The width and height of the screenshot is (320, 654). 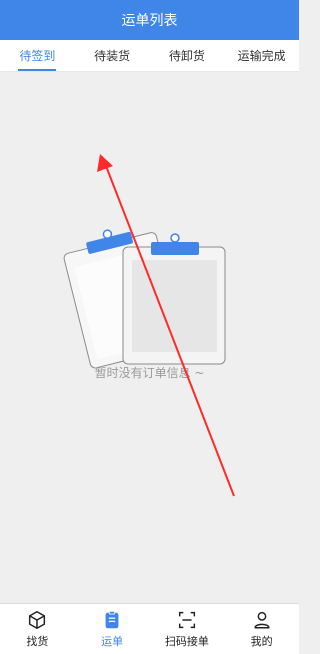 What do you see at coordinates (37, 620) in the screenshot?
I see `box-icon` at bounding box center [37, 620].